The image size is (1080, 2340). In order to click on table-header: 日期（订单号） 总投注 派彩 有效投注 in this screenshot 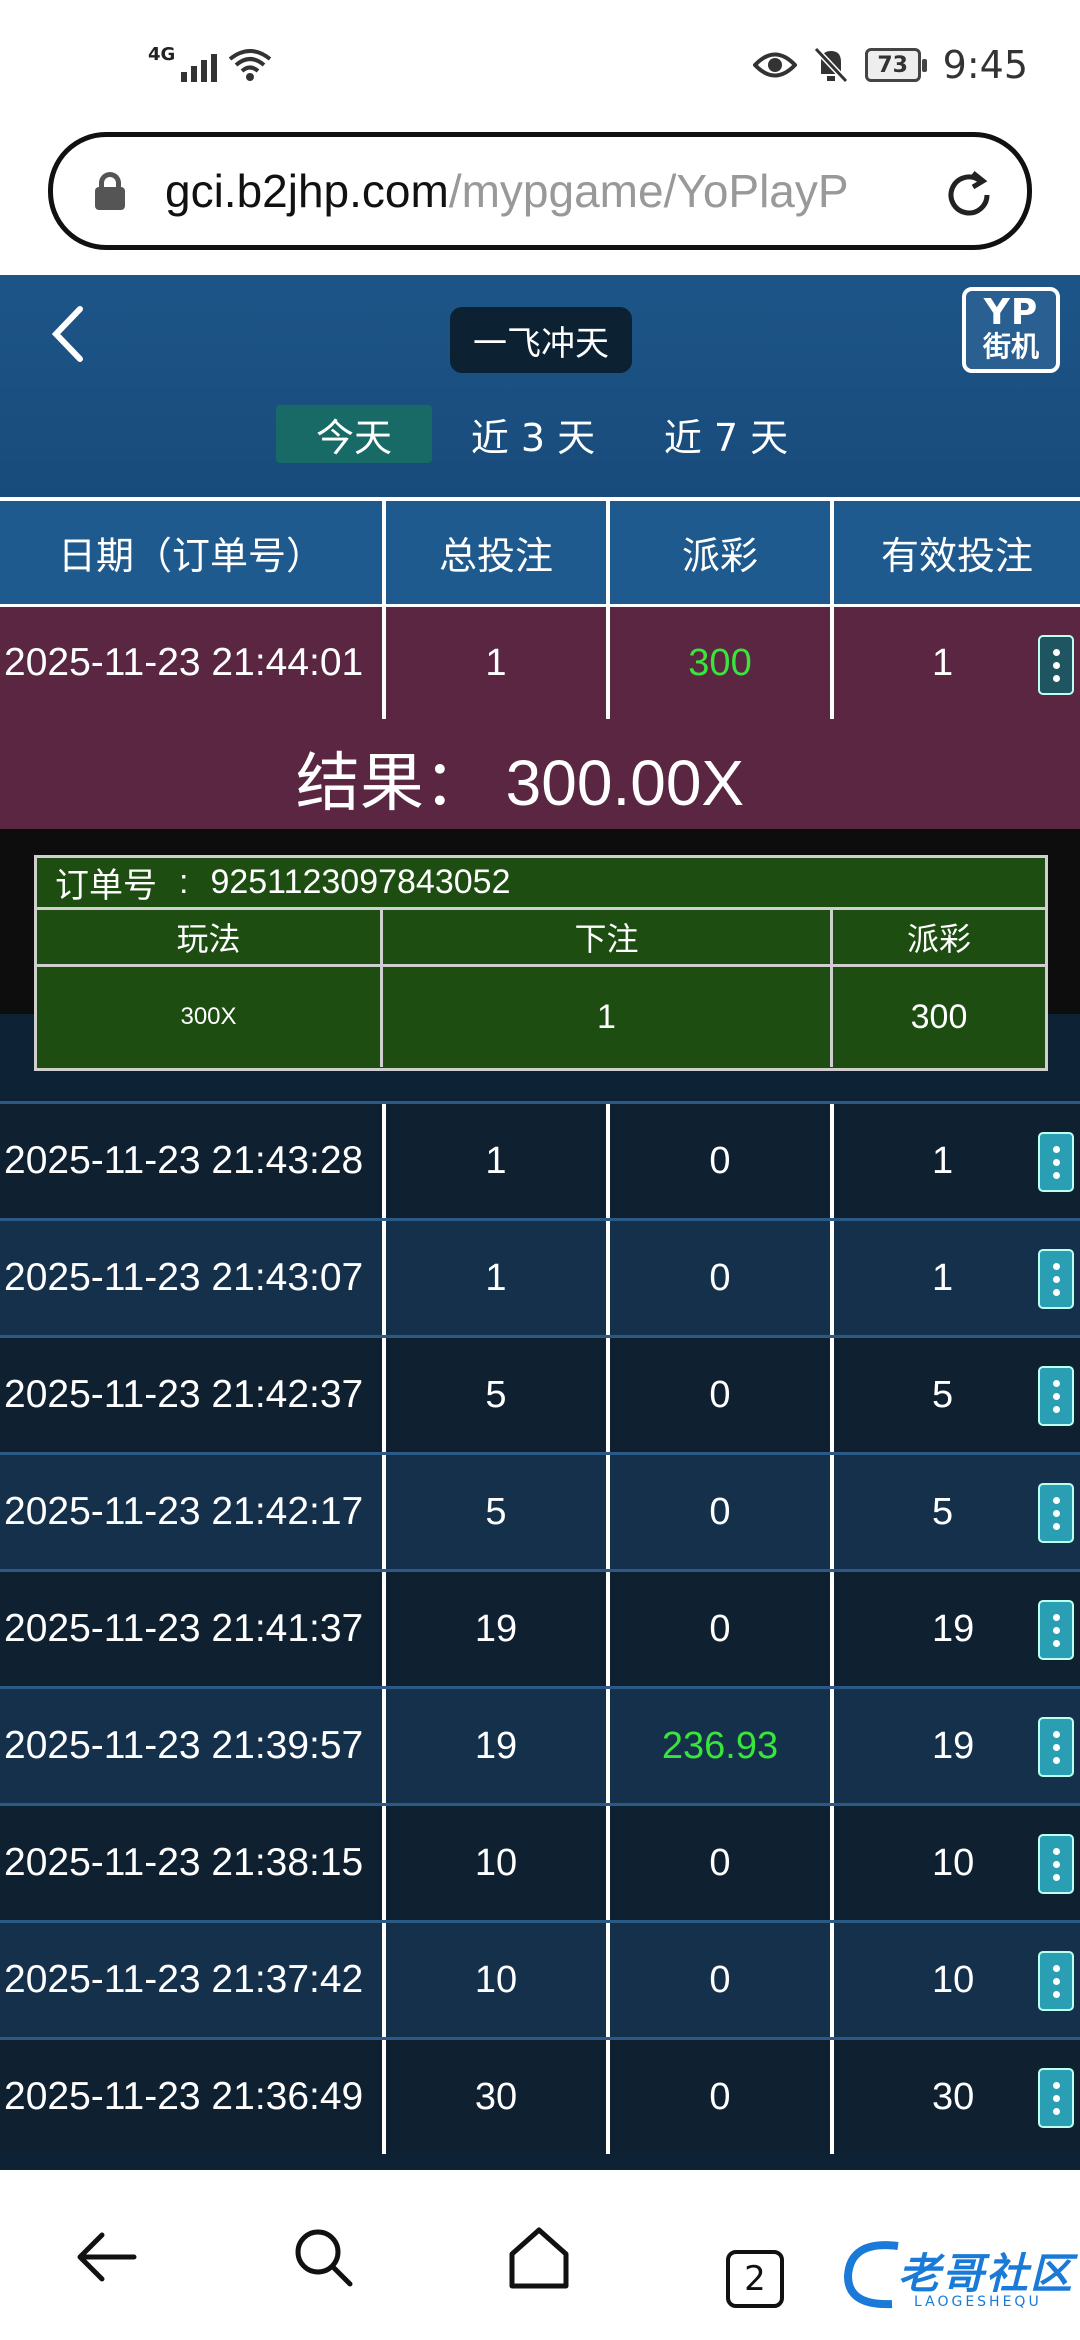, I will do `click(540, 552)`.